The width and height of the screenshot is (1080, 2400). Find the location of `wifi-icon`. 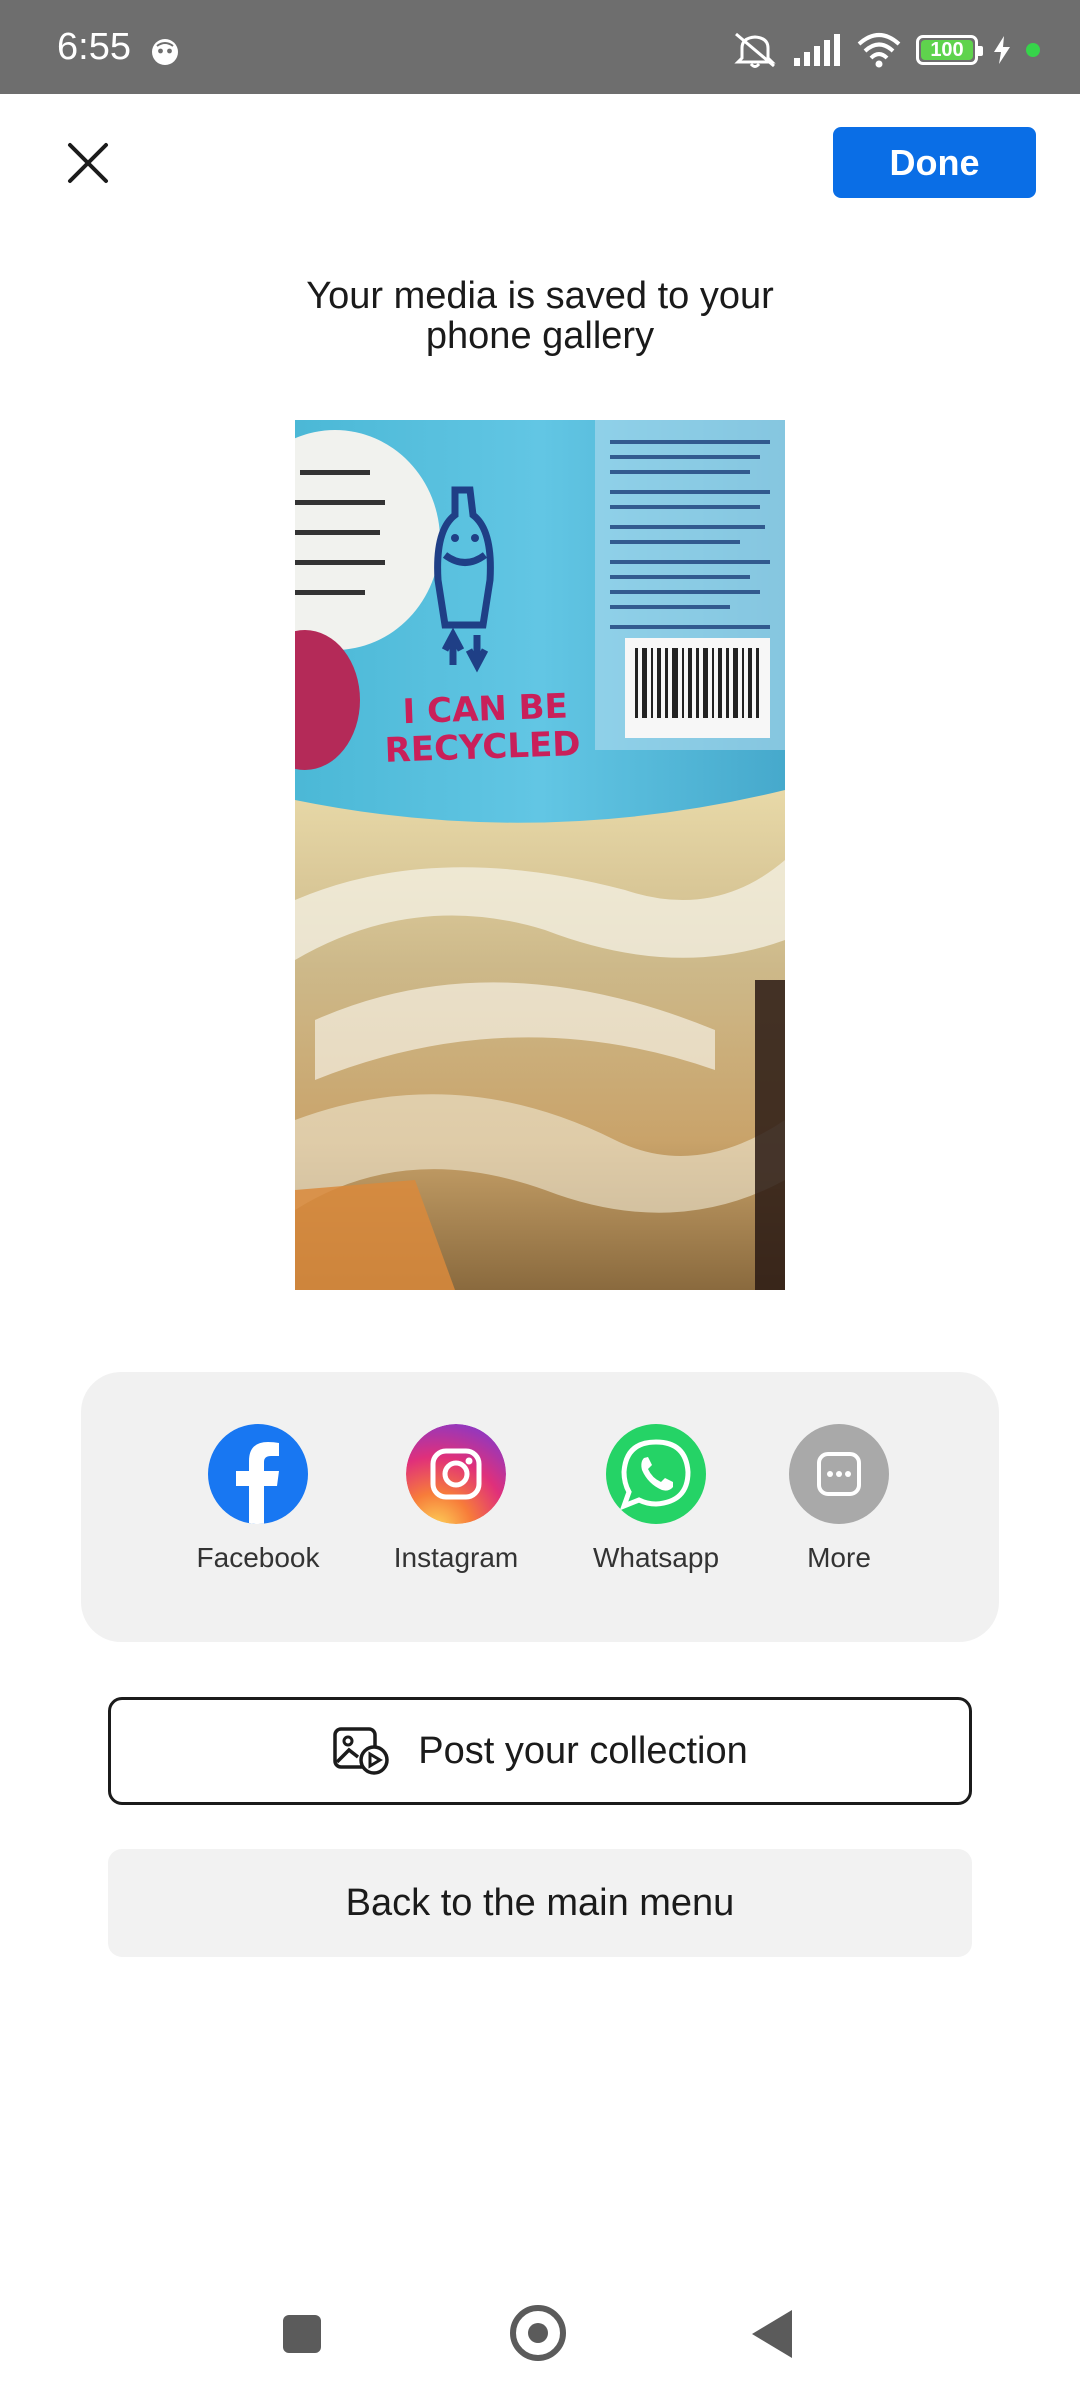

wifi-icon is located at coordinates (879, 50).